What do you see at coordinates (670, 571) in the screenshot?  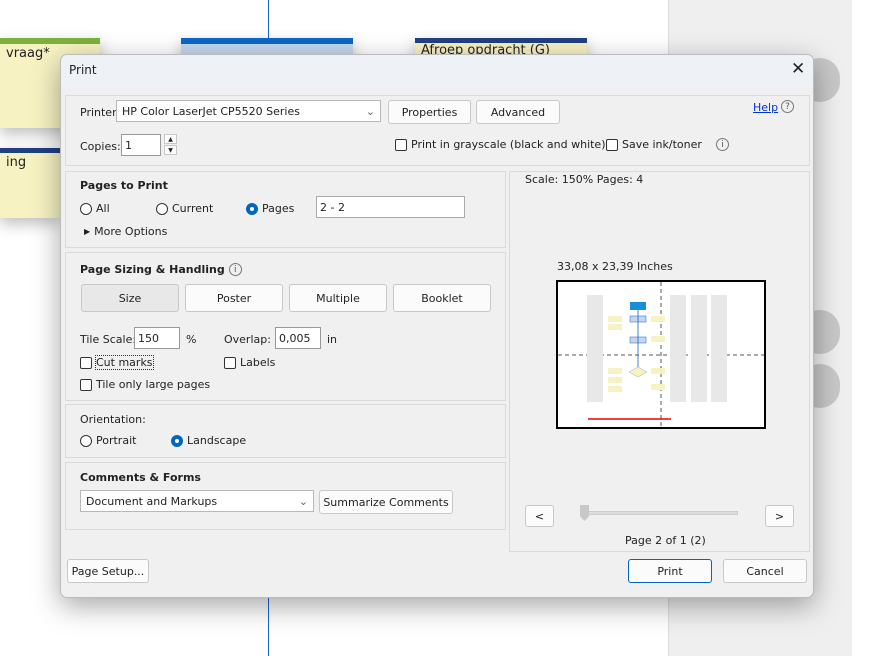 I see `print-button: Print` at bounding box center [670, 571].